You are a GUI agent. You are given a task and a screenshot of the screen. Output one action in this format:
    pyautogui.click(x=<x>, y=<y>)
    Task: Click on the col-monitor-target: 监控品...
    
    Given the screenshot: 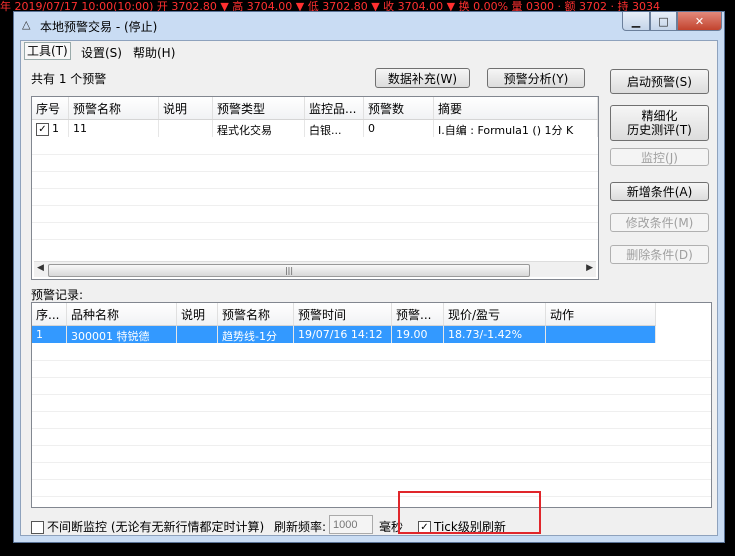 What is the action you would take?
    pyautogui.click(x=334, y=108)
    